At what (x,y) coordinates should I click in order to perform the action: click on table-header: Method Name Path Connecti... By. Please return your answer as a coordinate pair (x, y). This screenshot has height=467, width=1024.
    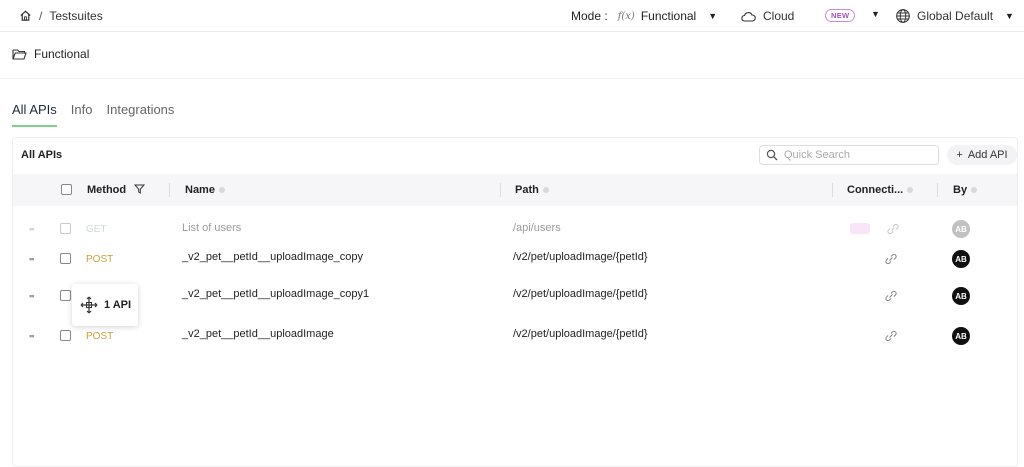
    Looking at the image, I should click on (515, 190).